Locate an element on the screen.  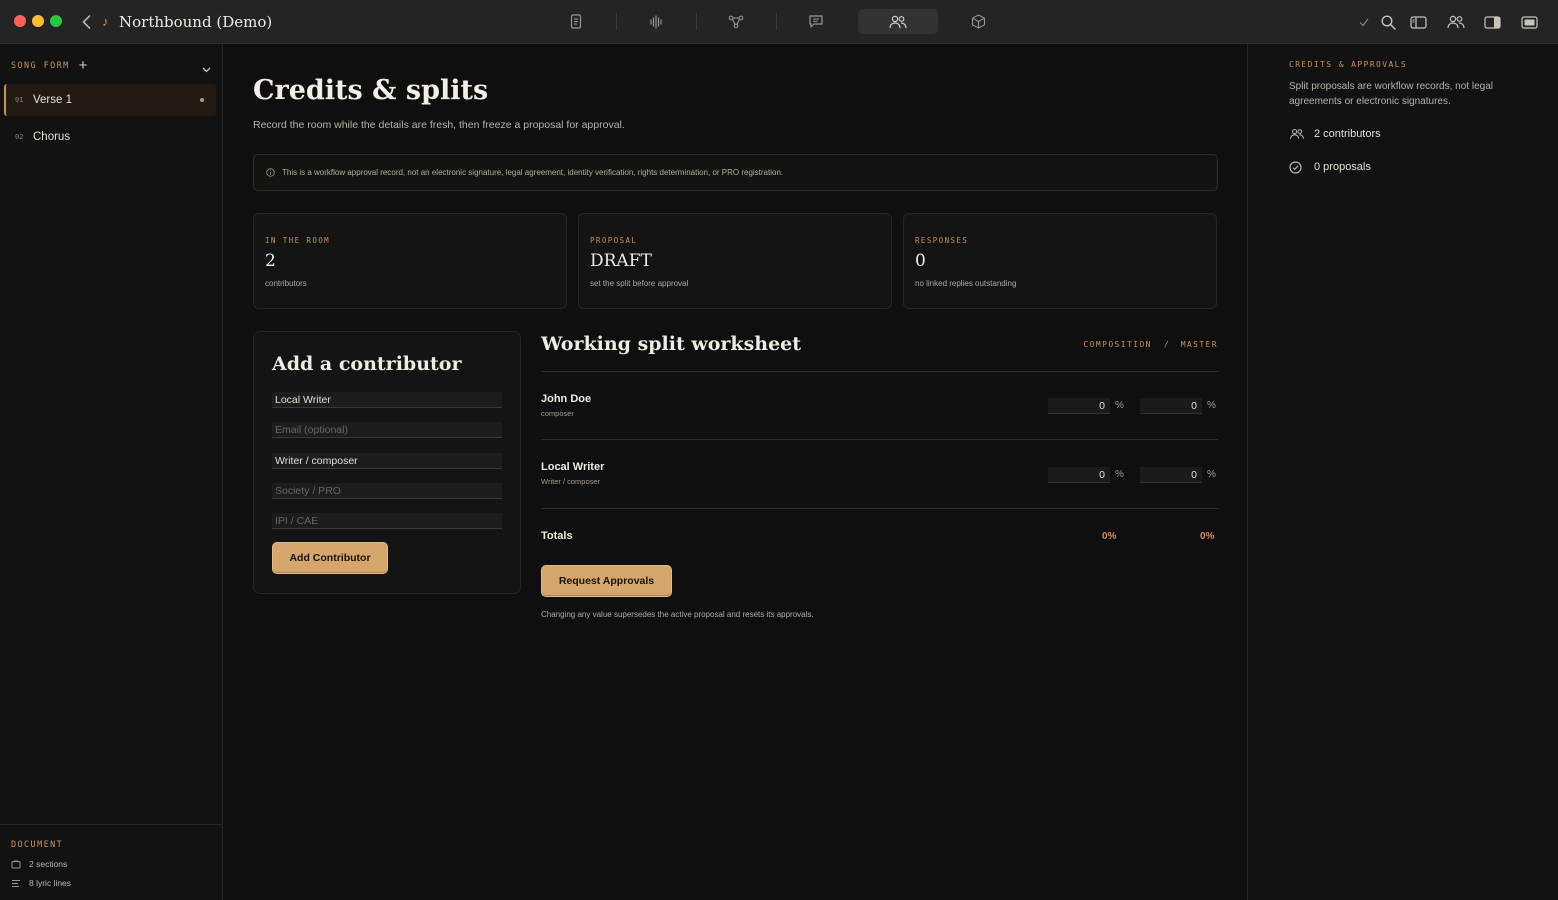
document-title: Northbound (Demo) is located at coordinates (196, 22).